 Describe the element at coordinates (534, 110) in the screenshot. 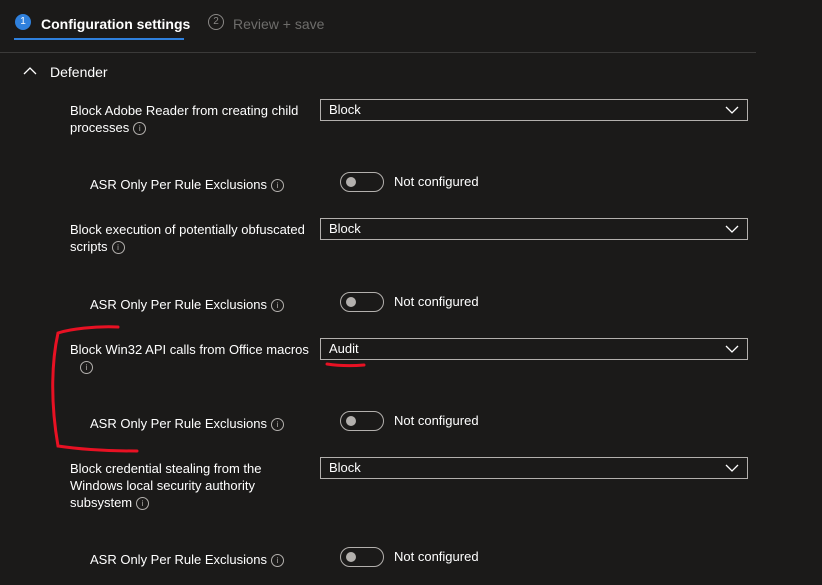

I see `adobe-reader-dropdown: Block` at that location.